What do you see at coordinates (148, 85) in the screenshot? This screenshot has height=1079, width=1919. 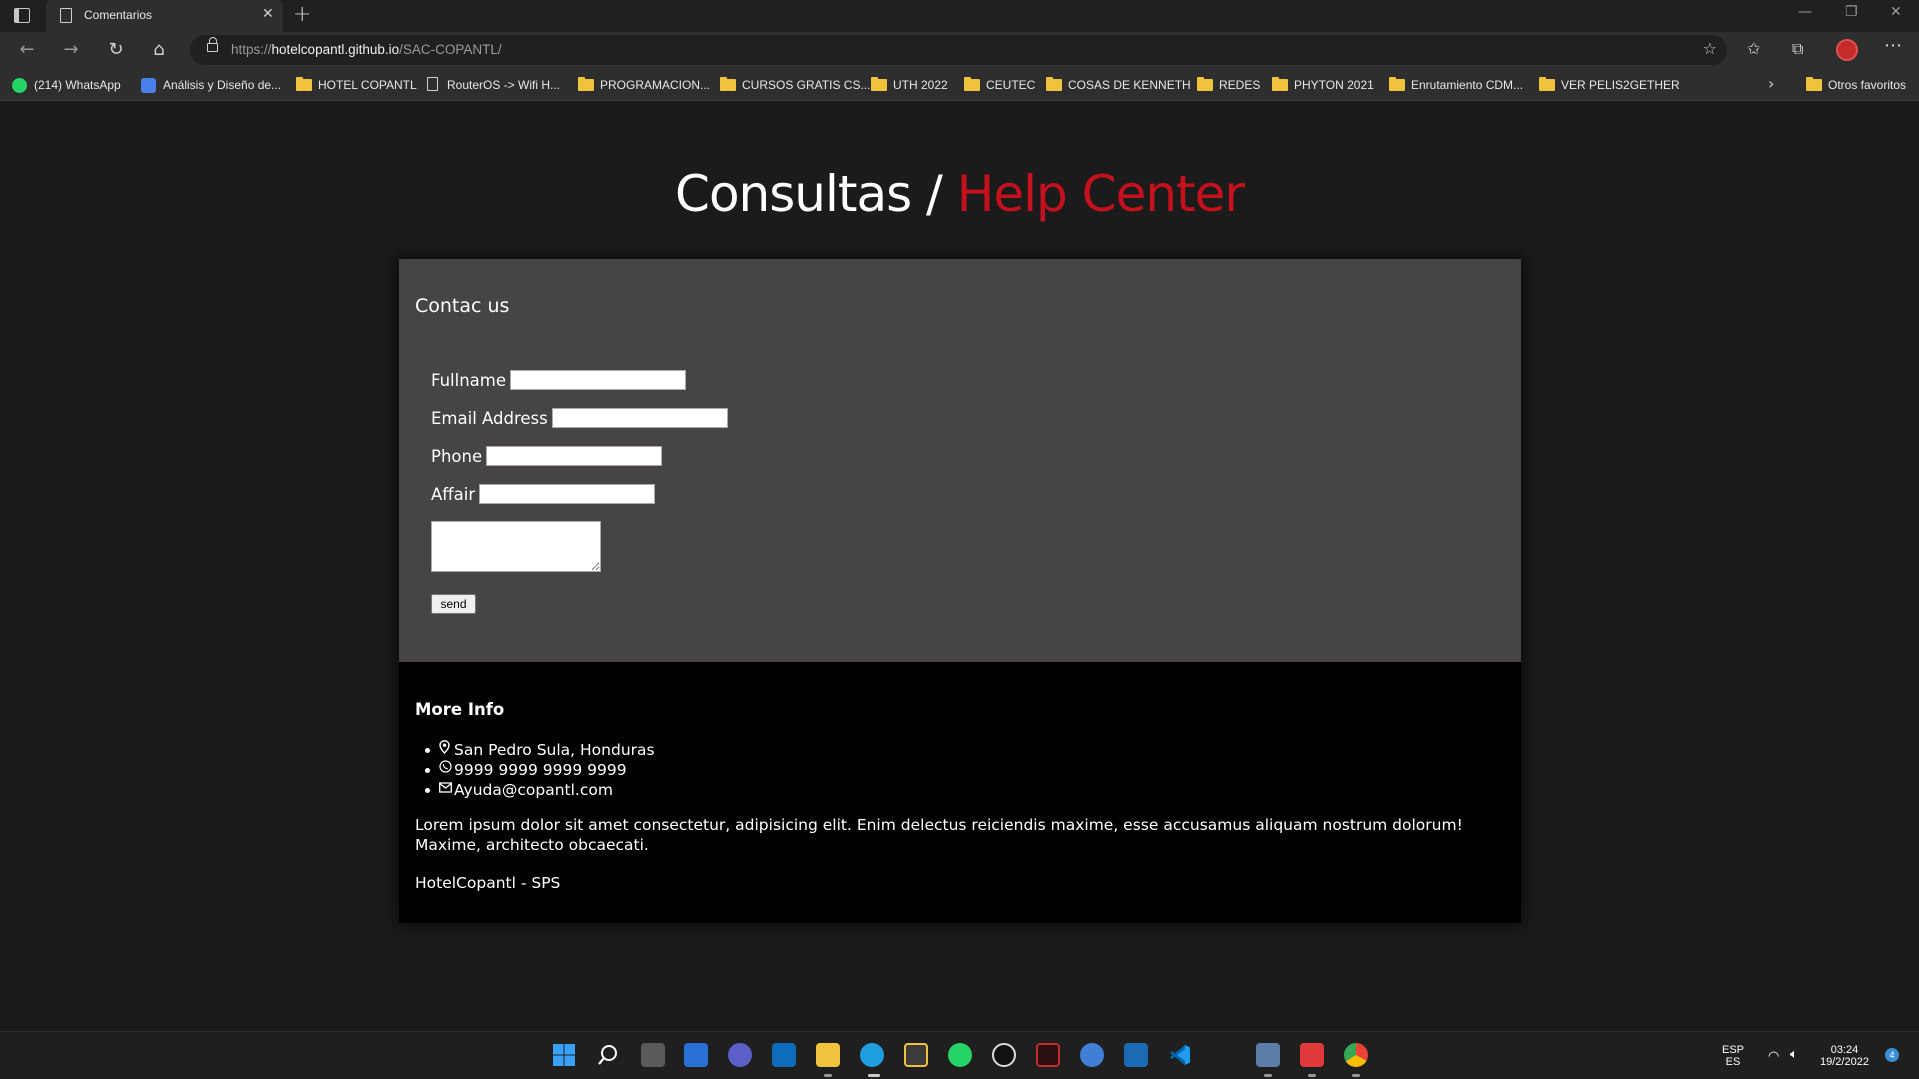 I see `video-icon` at bounding box center [148, 85].